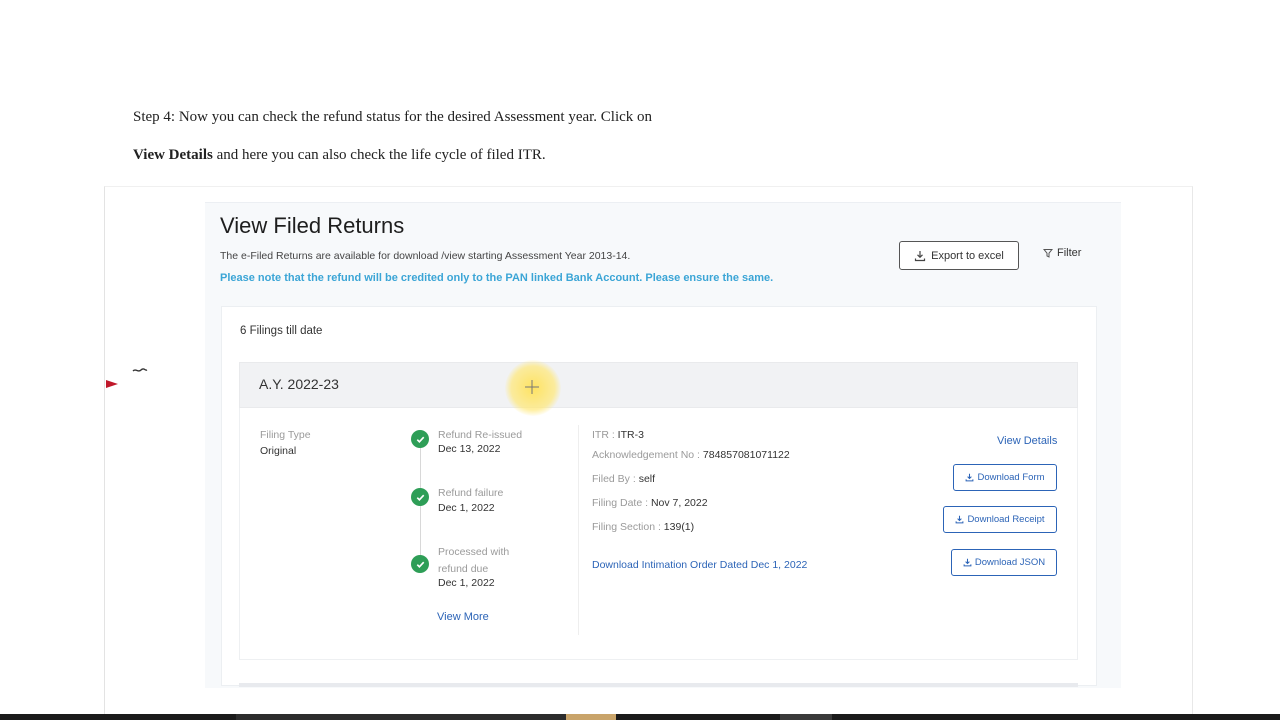 This screenshot has width=1280, height=720. Describe the element at coordinates (646, 455) in the screenshot. I see `ack-label: Acknowledgement No :` at that location.